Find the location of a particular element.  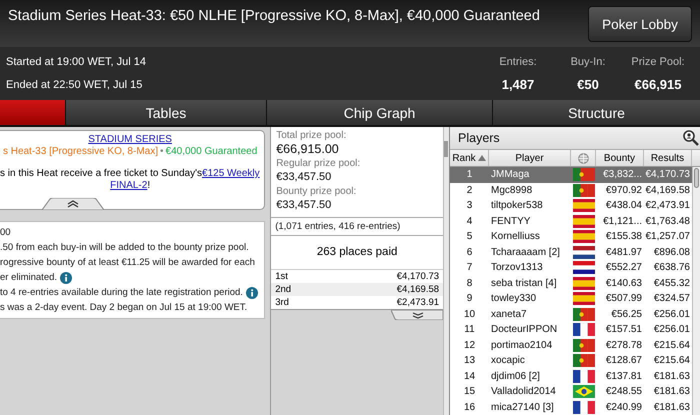

player-row: 13 xocapic €128.67 €215.64 is located at coordinates (571, 360).